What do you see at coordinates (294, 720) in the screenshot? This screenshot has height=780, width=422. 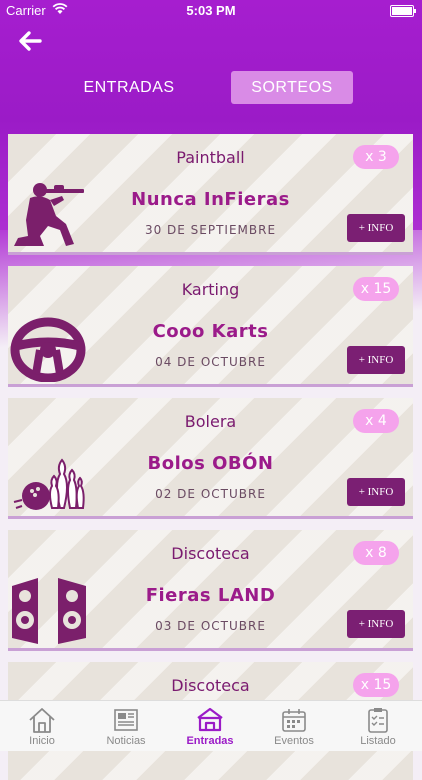 I see `calendar-icon` at bounding box center [294, 720].